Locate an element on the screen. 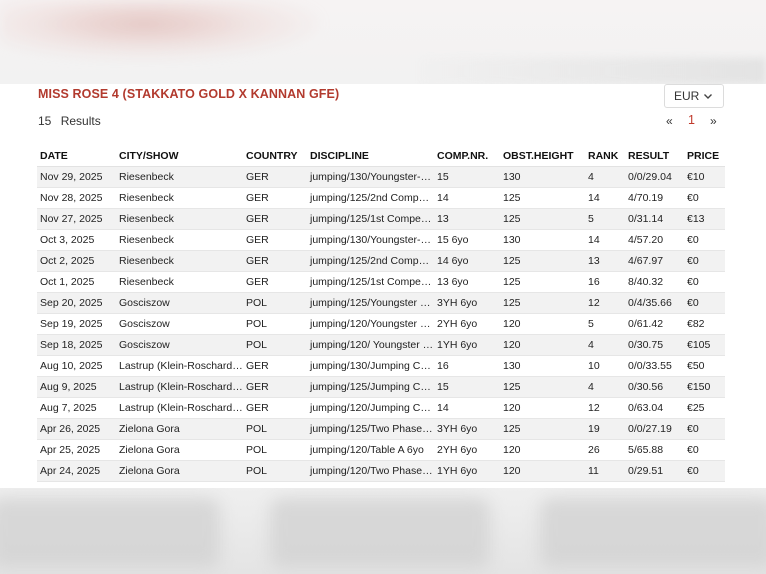  blurred-card is located at coordinates (380, 533).